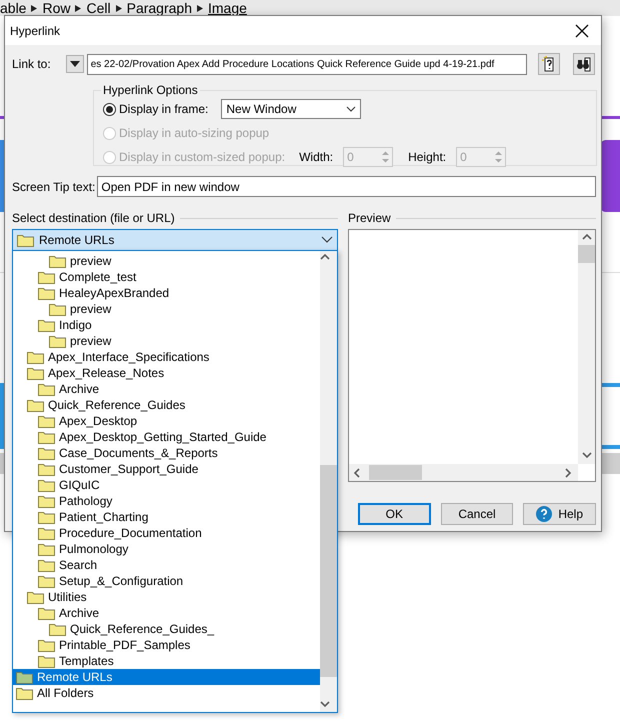  I want to click on folder-item: Quick_Reference_Guides, so click(166, 405).